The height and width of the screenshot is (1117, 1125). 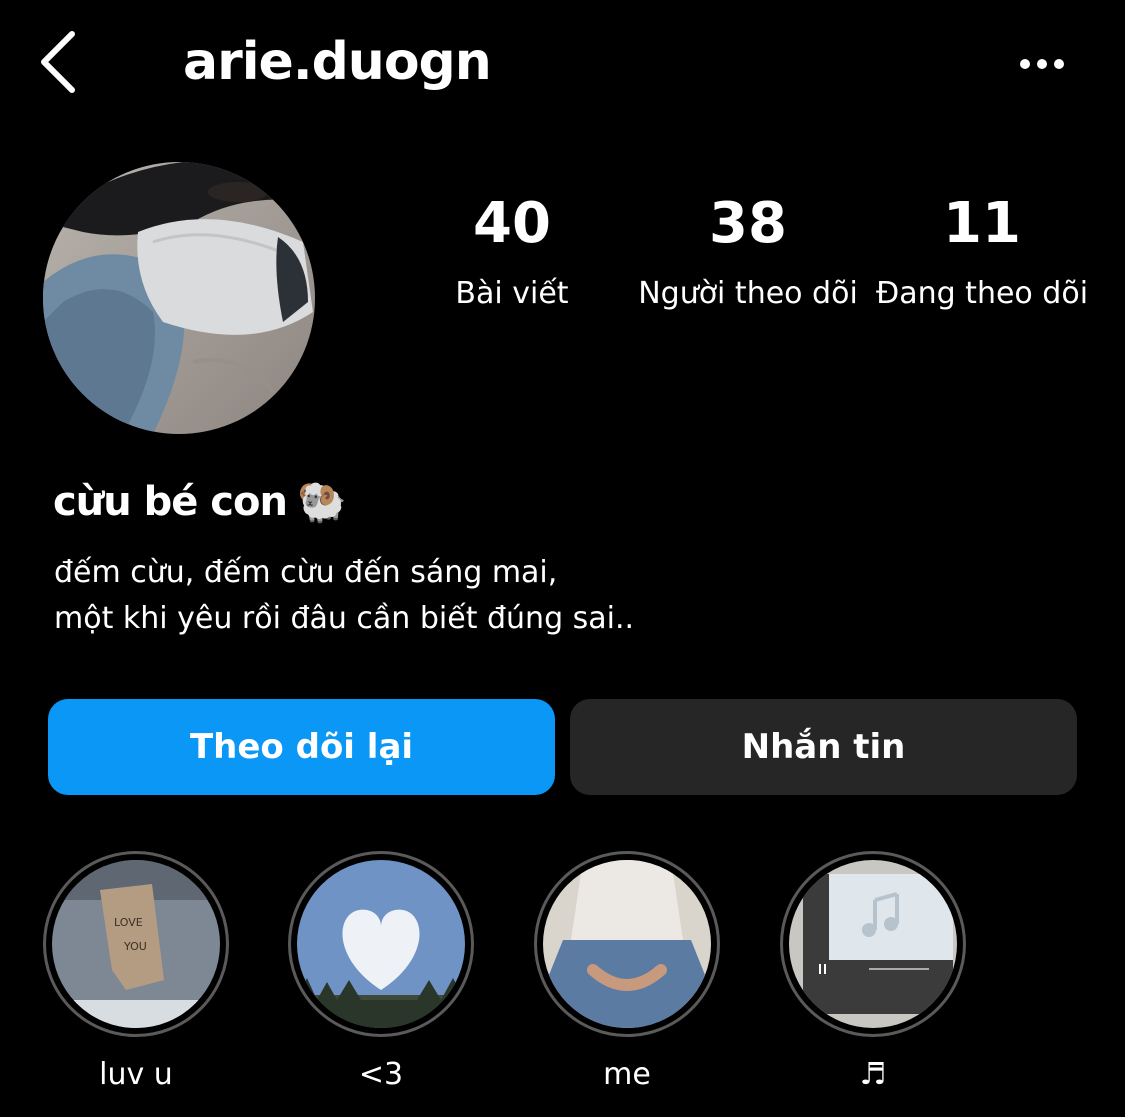 What do you see at coordinates (512, 293) in the screenshot?
I see `posts-label: Bài viết` at bounding box center [512, 293].